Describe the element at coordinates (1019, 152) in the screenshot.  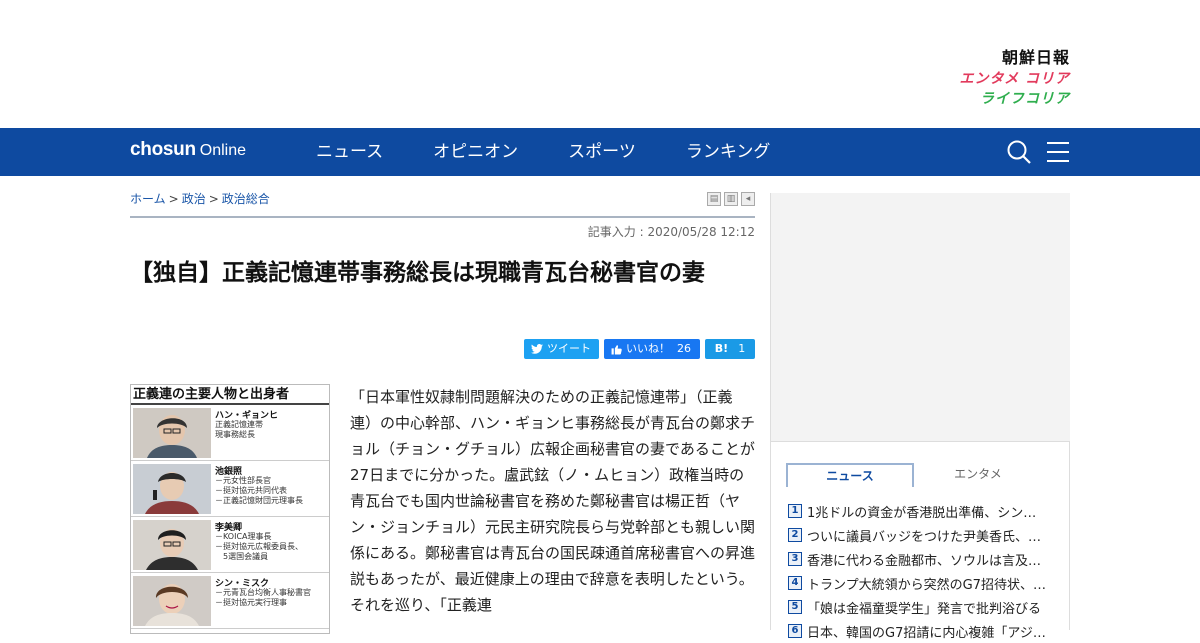
I see `search-icon` at that location.